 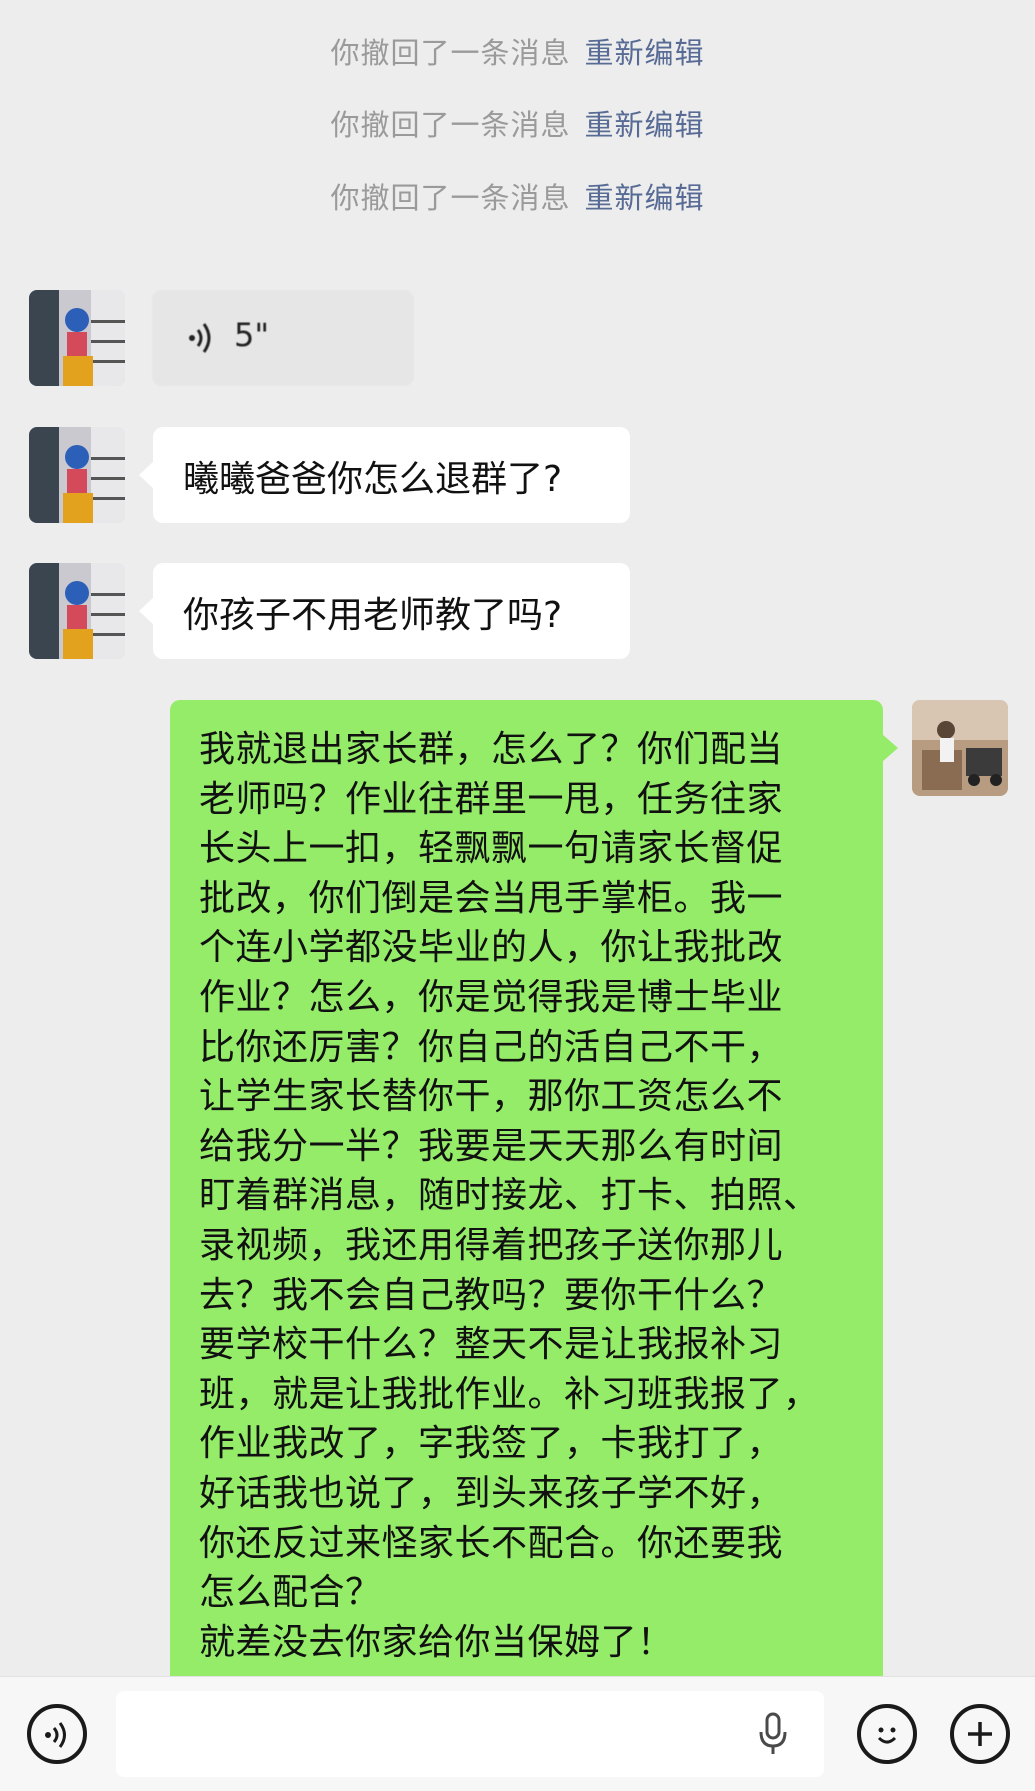 I want to click on incoming-message-bubble: 你孩子不用老师教了吗?, so click(x=384, y=611).